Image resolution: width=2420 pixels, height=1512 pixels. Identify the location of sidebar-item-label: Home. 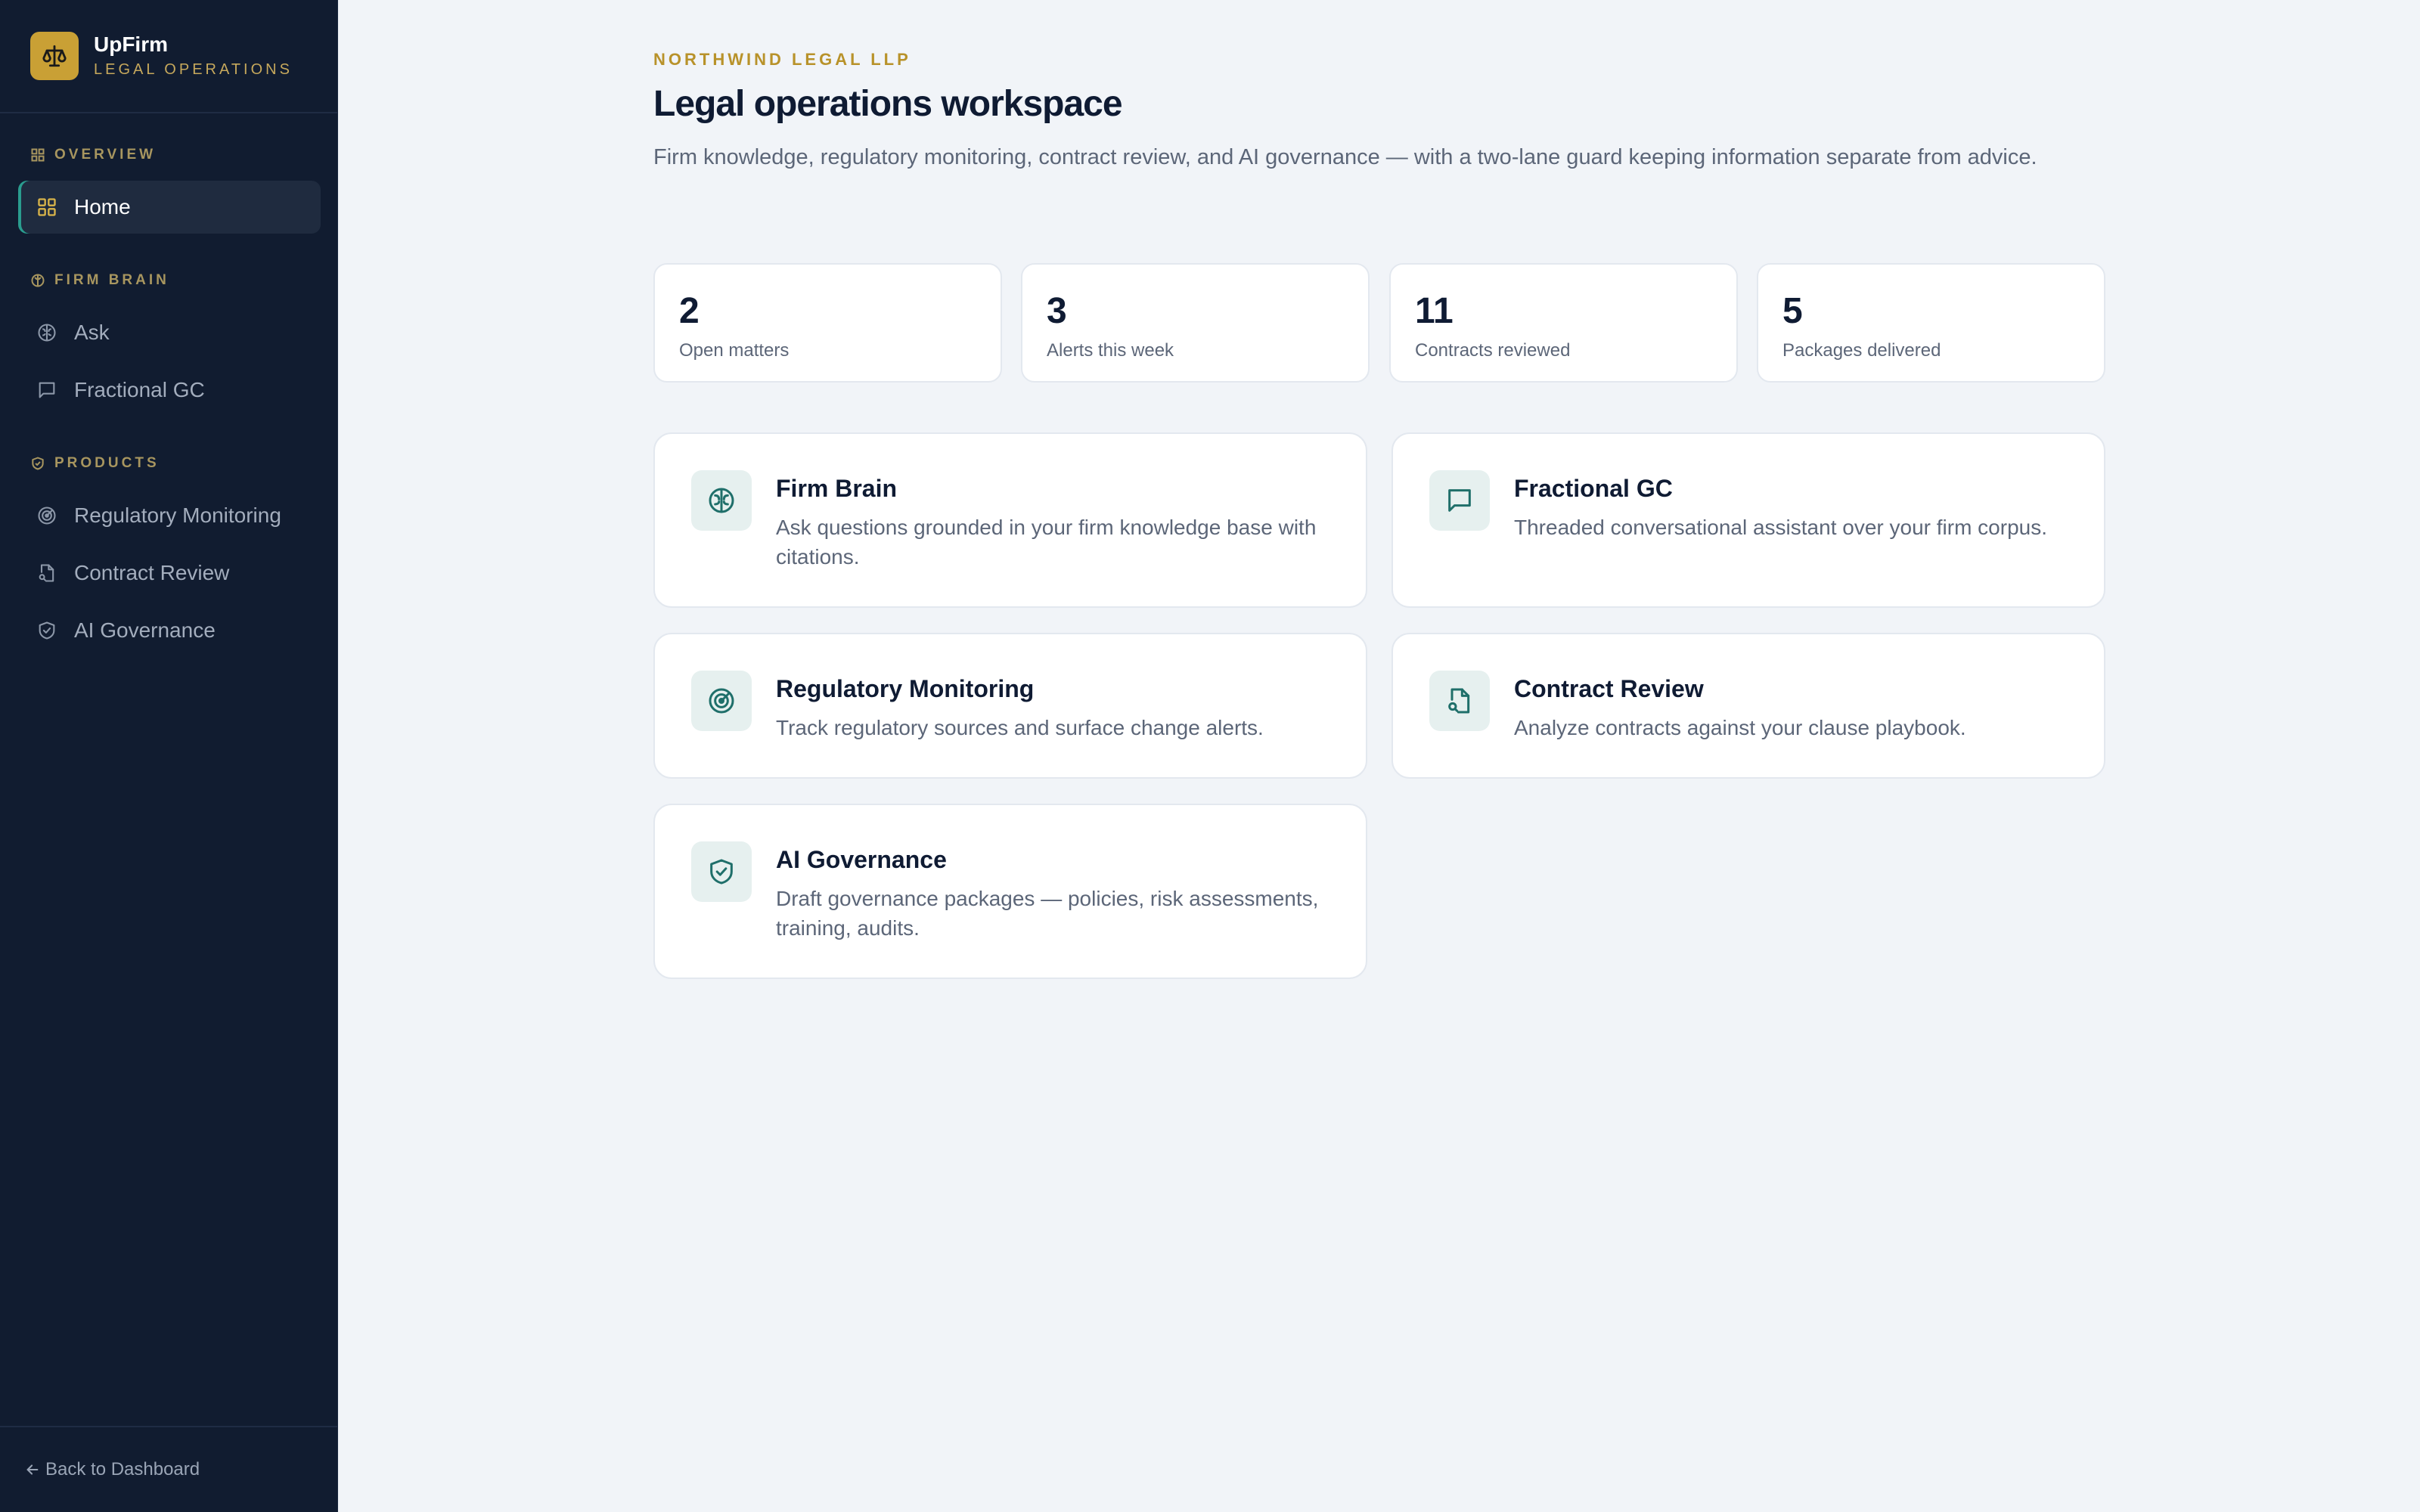
(102, 206).